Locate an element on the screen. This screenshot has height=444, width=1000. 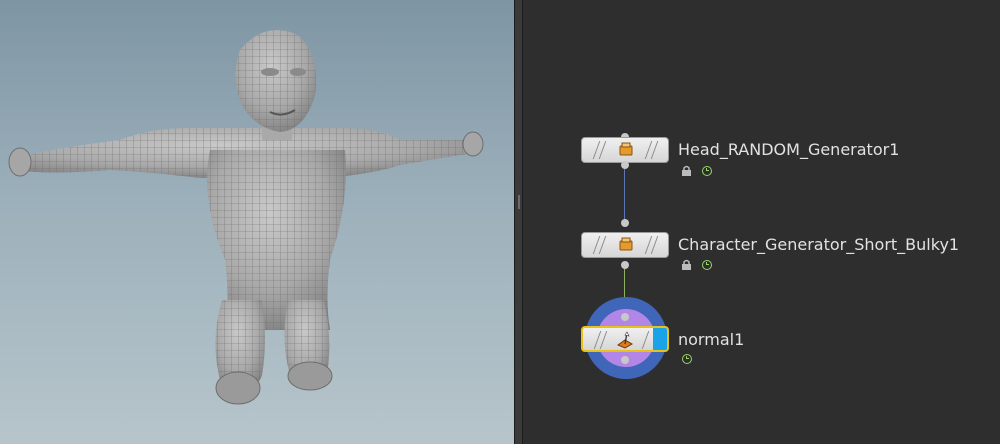
normal-sop-icon is located at coordinates (625, 340).